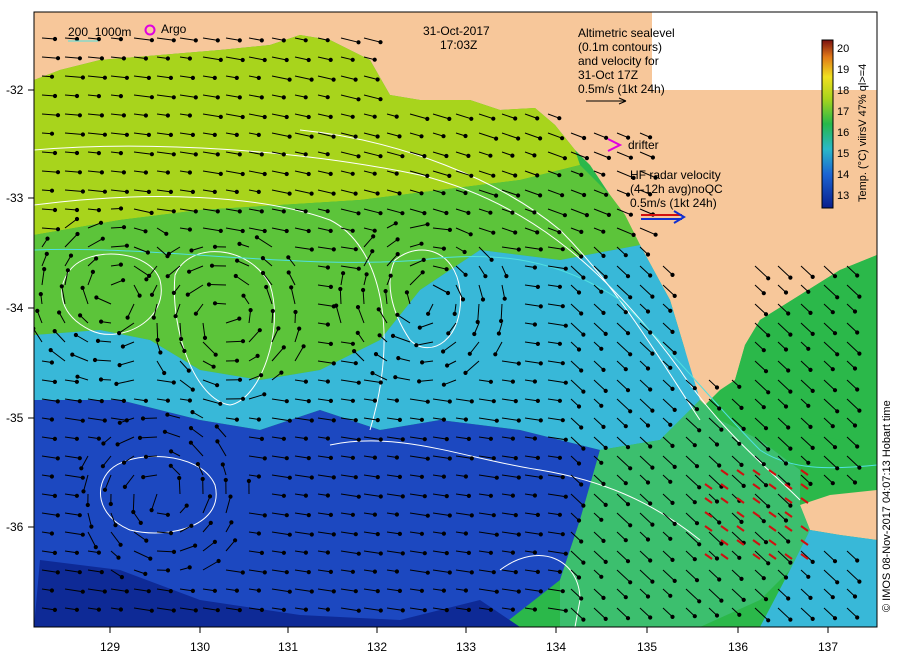 The height and width of the screenshot is (660, 900). What do you see at coordinates (621, 89) in the screenshot?
I see `altimetry-line-5: 0.5m/s (1kt 24h)` at bounding box center [621, 89].